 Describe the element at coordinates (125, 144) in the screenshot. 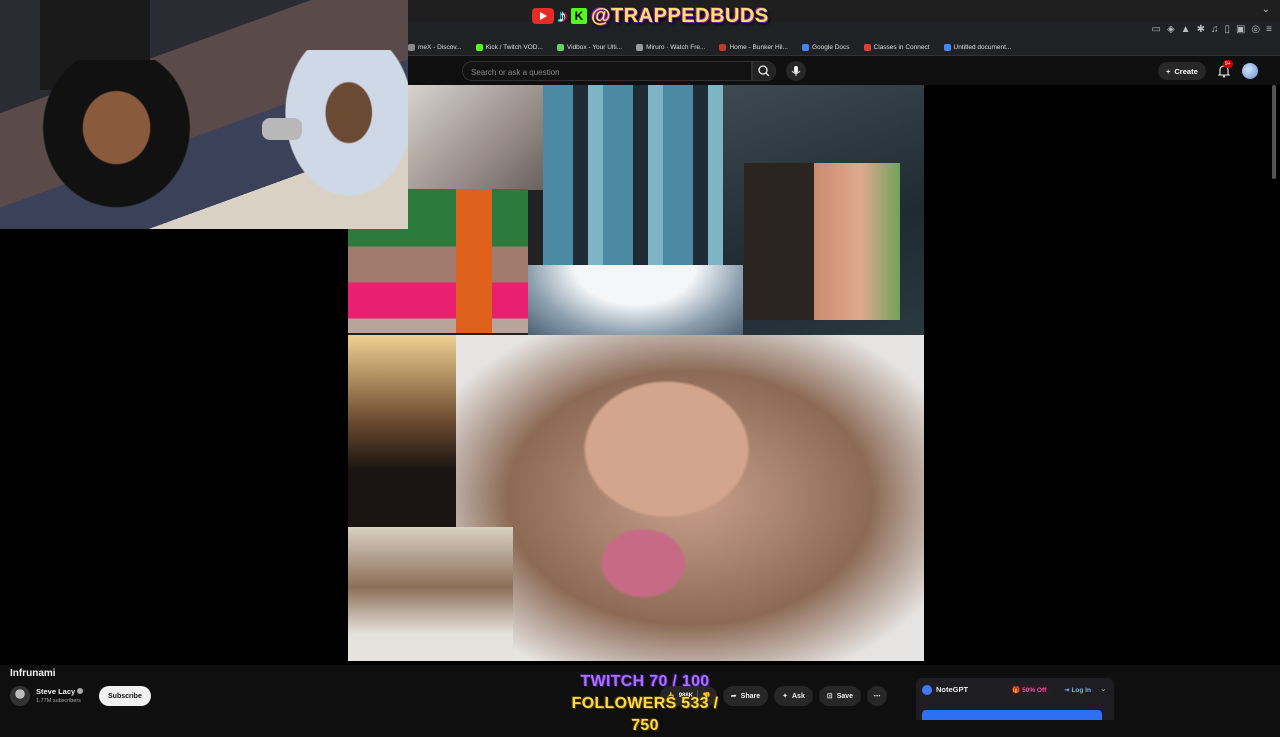

I see `webcam-person-left` at that location.